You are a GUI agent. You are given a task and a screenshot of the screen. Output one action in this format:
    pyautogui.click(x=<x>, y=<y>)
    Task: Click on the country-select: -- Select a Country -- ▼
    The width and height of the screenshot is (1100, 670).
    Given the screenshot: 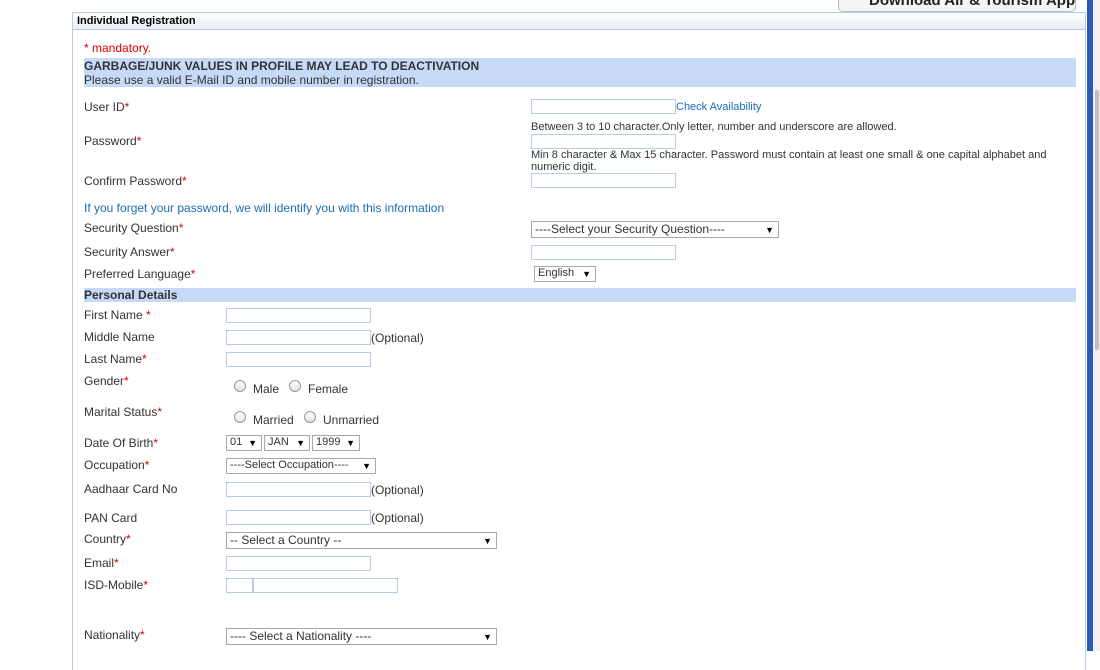 What is the action you would take?
    pyautogui.click(x=361, y=540)
    